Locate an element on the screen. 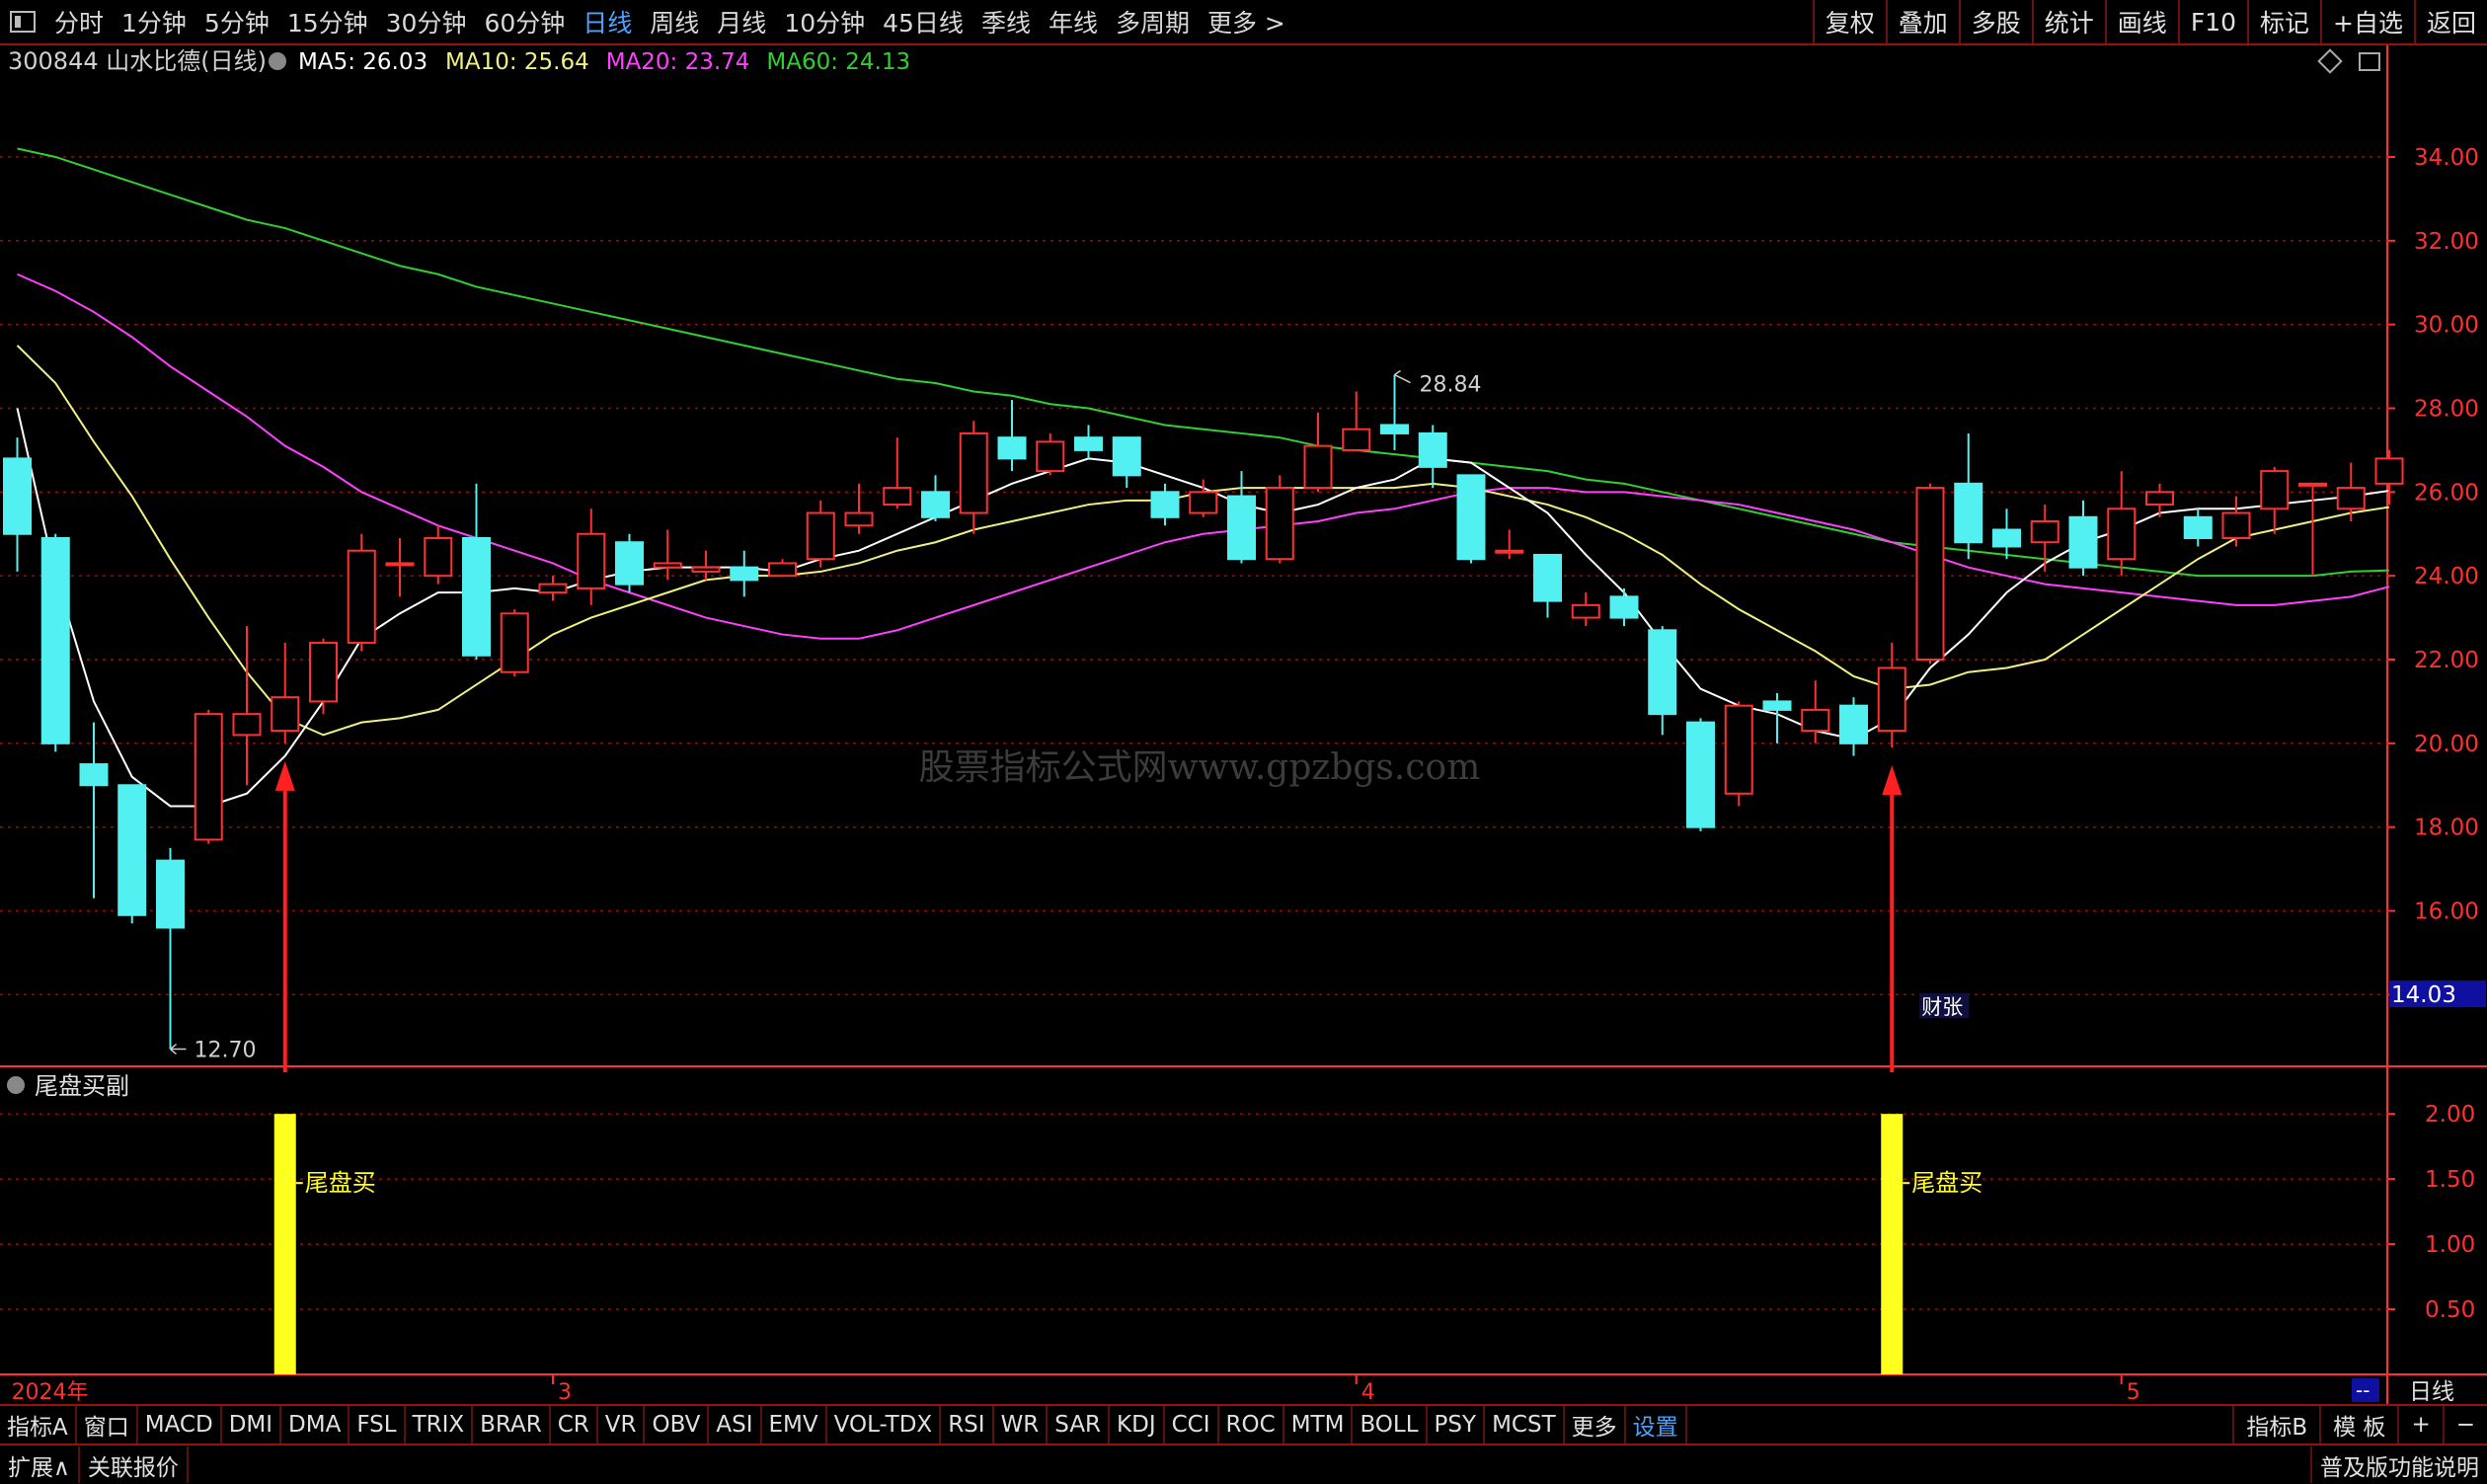 This screenshot has height=1484, width=2487. indicator-tab-6: TRIX is located at coordinates (440, 1425).